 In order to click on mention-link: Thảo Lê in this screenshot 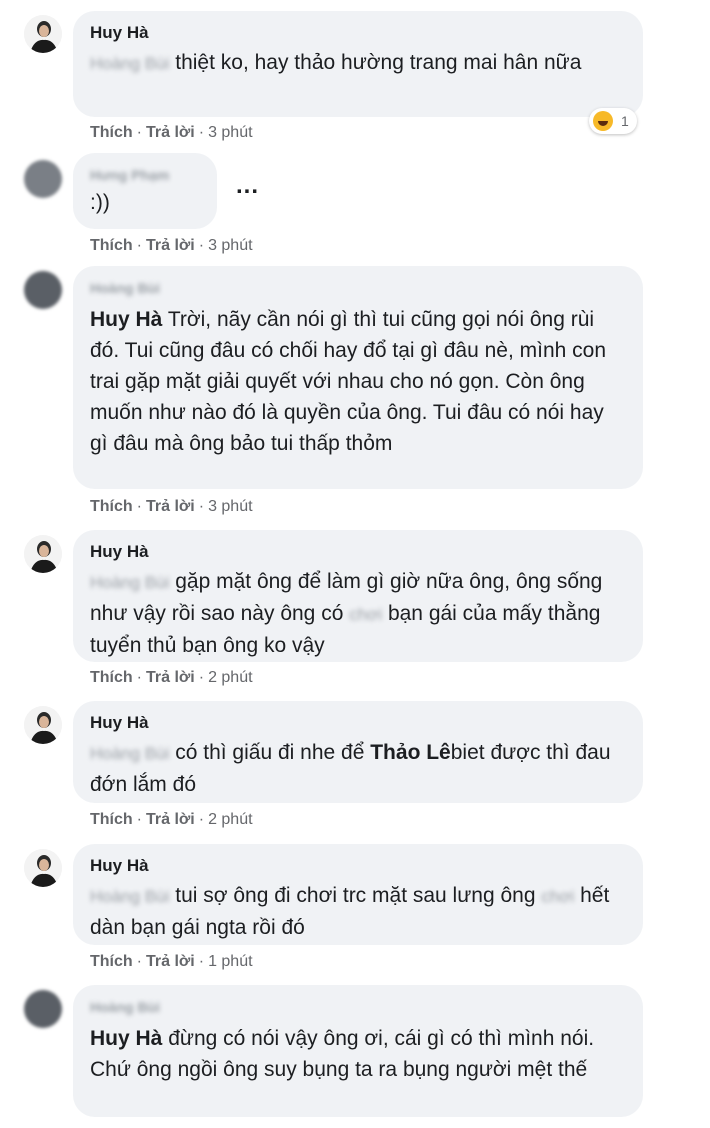, I will do `click(410, 752)`.